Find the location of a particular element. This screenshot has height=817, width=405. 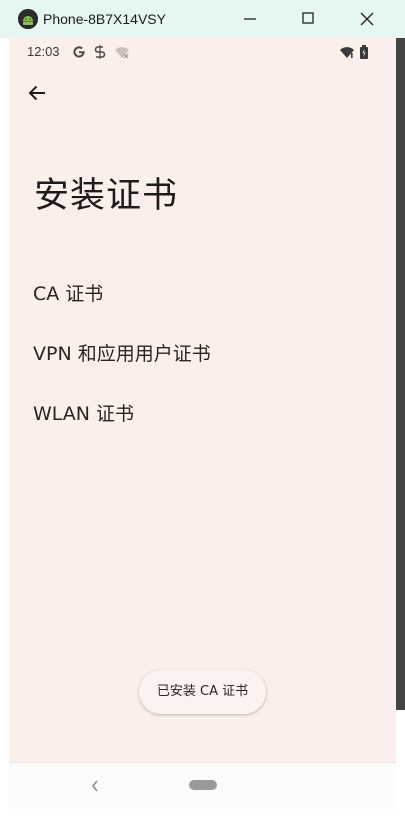

installed-ca-certificates-button: 已安装 CA 证书 is located at coordinates (202, 692).